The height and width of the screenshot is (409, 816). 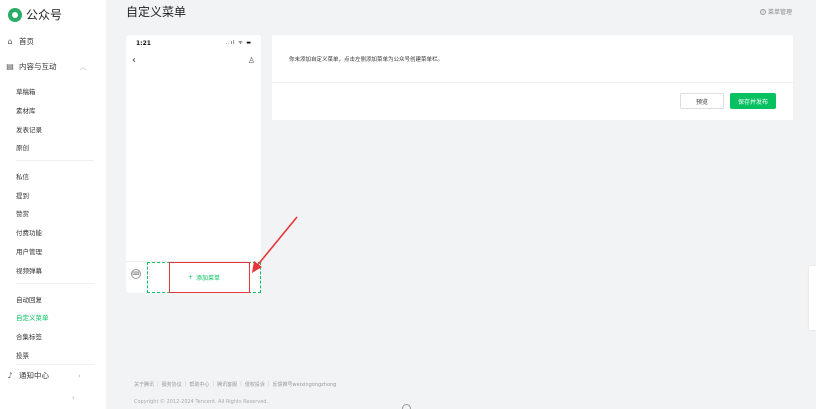 I want to click on help-circle-icon, so click(x=406, y=406).